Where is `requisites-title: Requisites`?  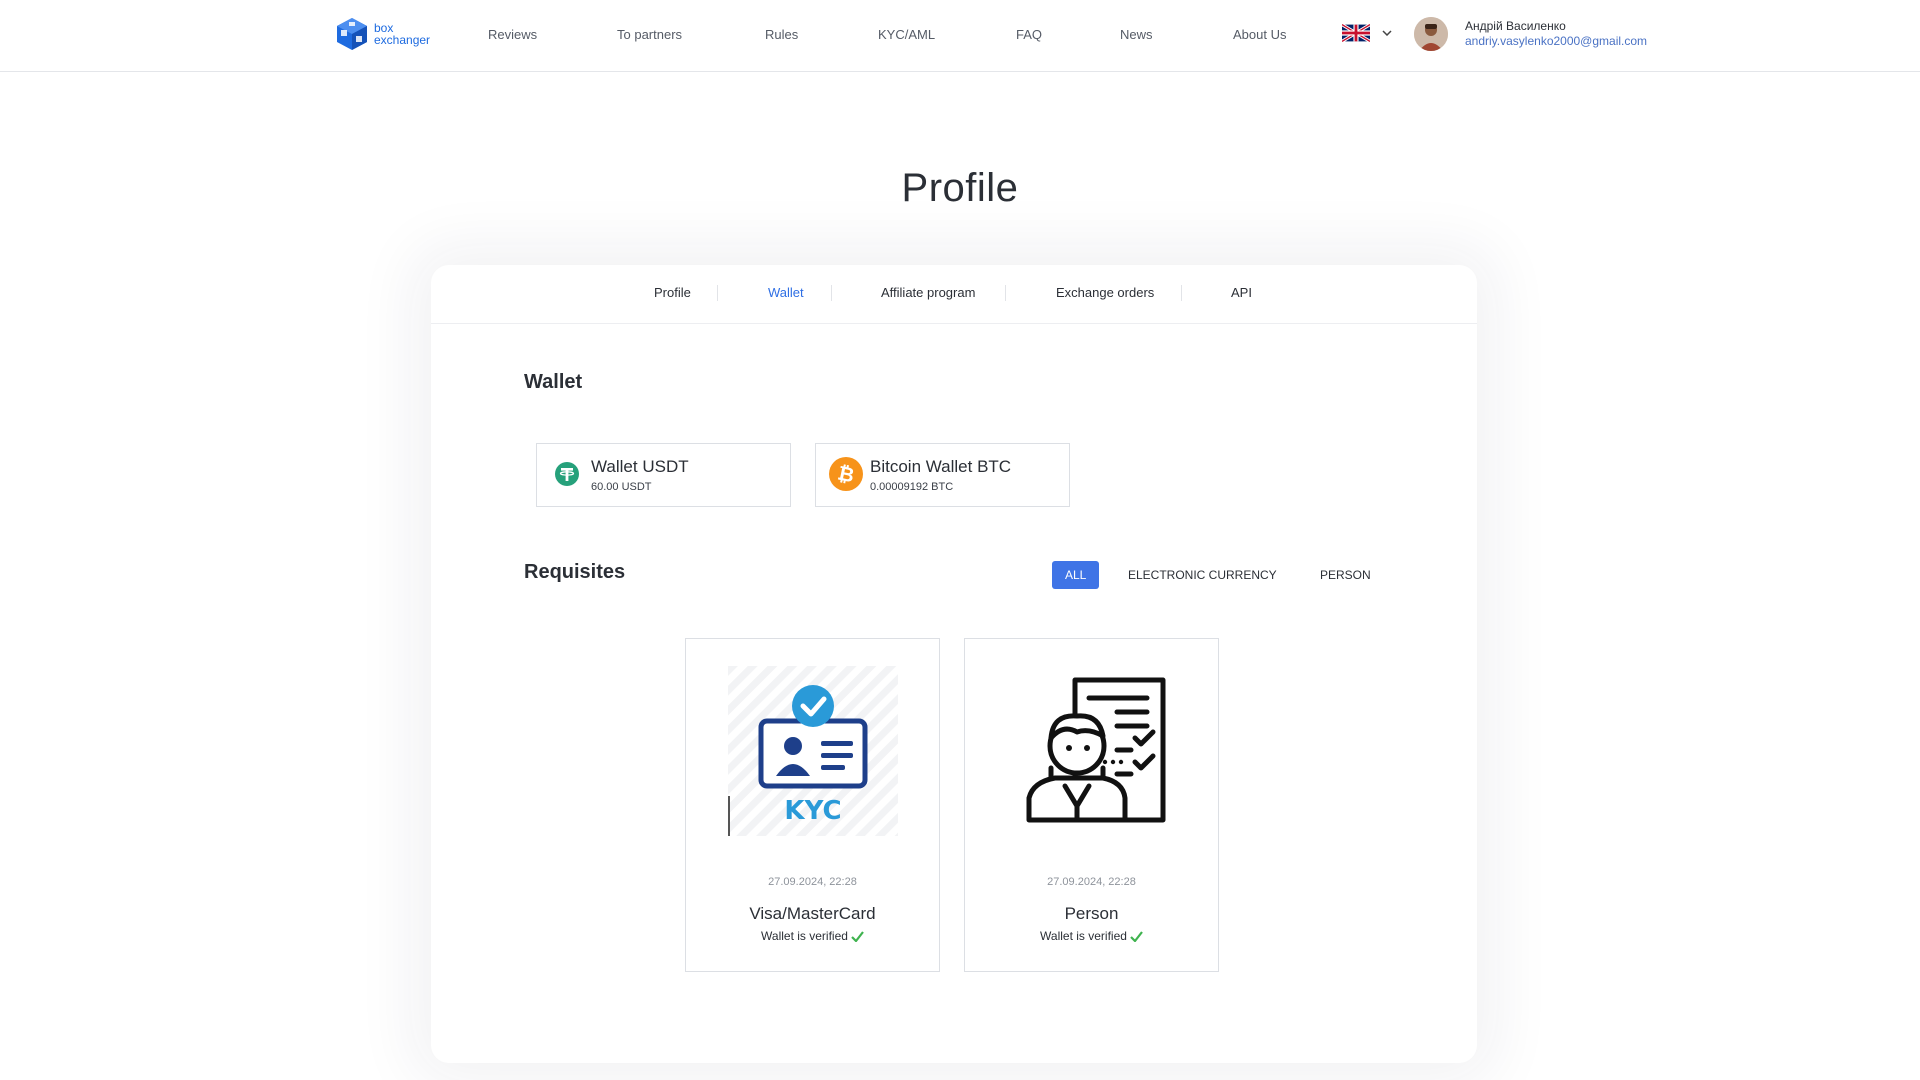
requisites-title: Requisites is located at coordinates (575, 572).